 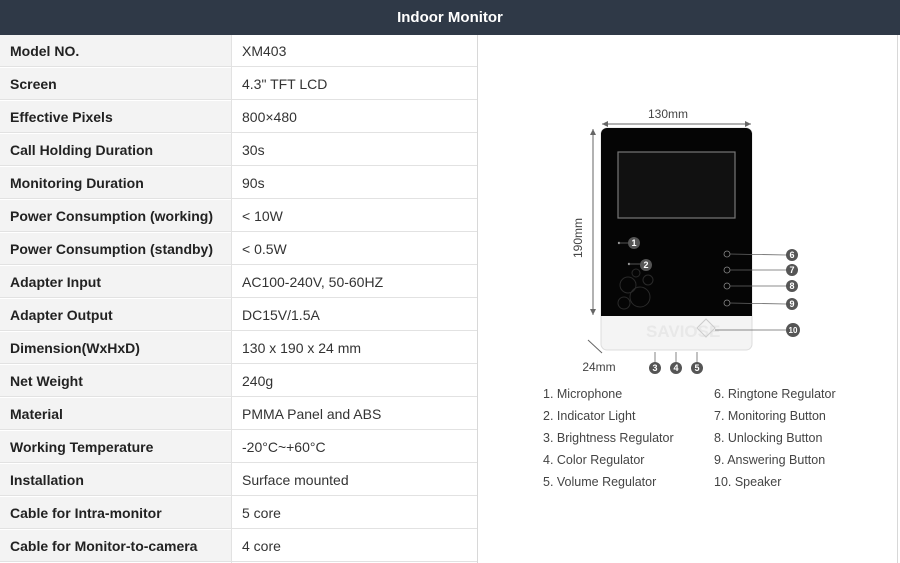 I want to click on spec-row: Material PMMA Panel and ABS, so click(x=239, y=414).